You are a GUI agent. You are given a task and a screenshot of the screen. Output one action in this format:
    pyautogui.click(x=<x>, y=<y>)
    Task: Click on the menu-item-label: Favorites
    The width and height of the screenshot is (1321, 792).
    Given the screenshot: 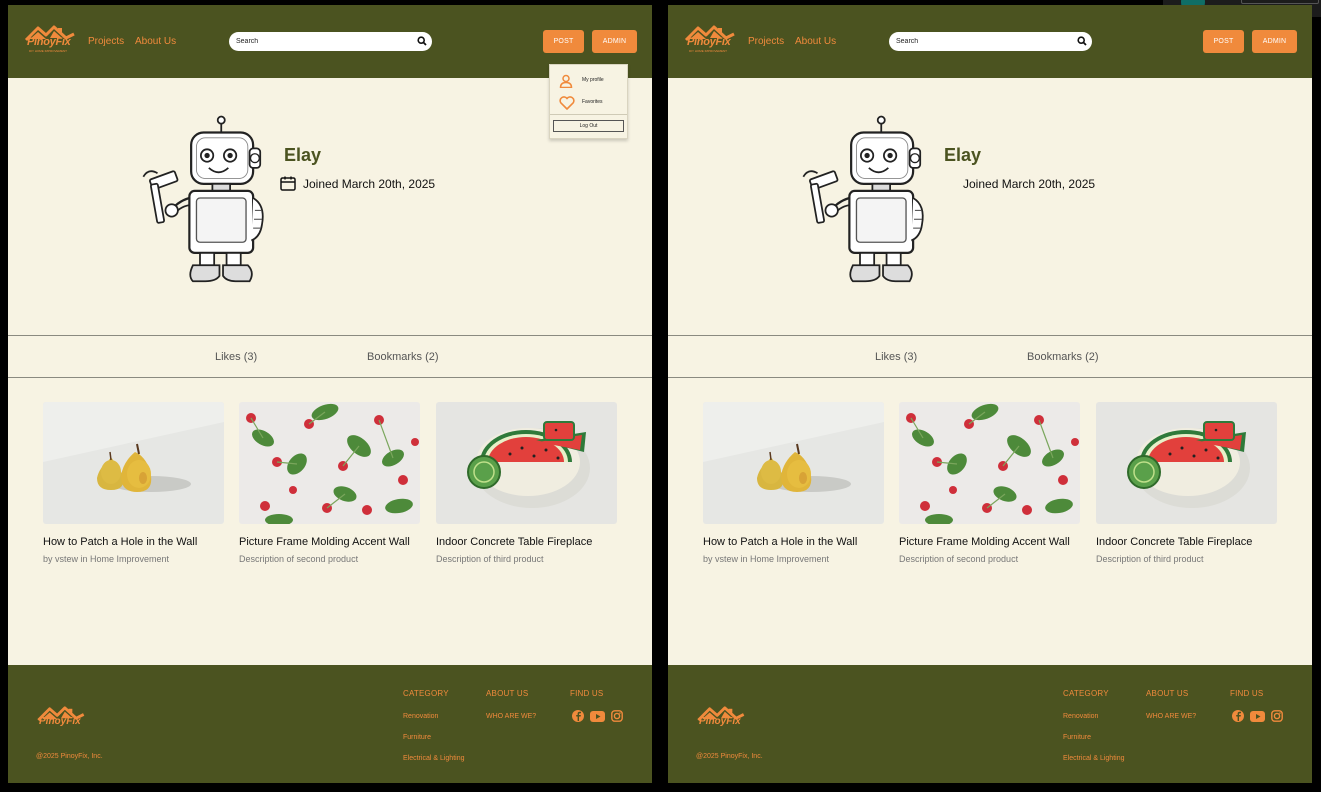 What is the action you would take?
    pyautogui.click(x=592, y=102)
    